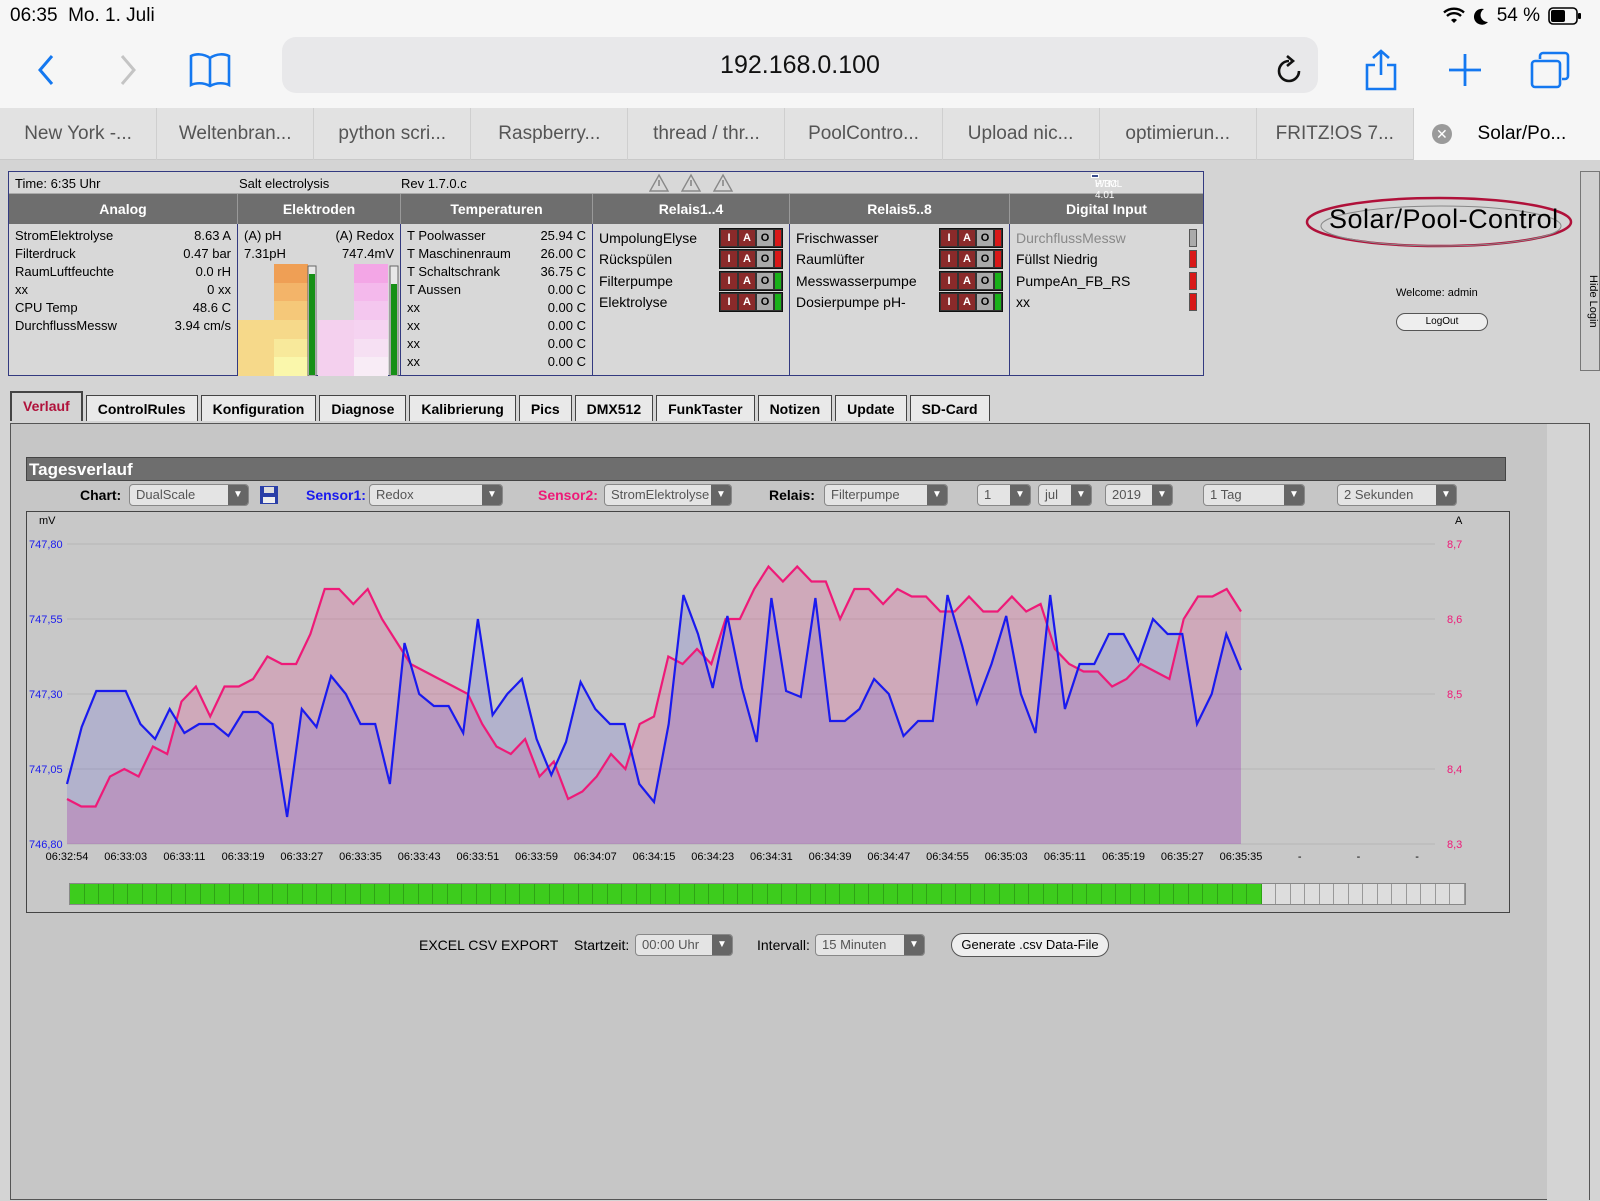 The height and width of the screenshot is (1201, 1600). I want to click on relais-select: Filterpumpe ▼, so click(886, 495).